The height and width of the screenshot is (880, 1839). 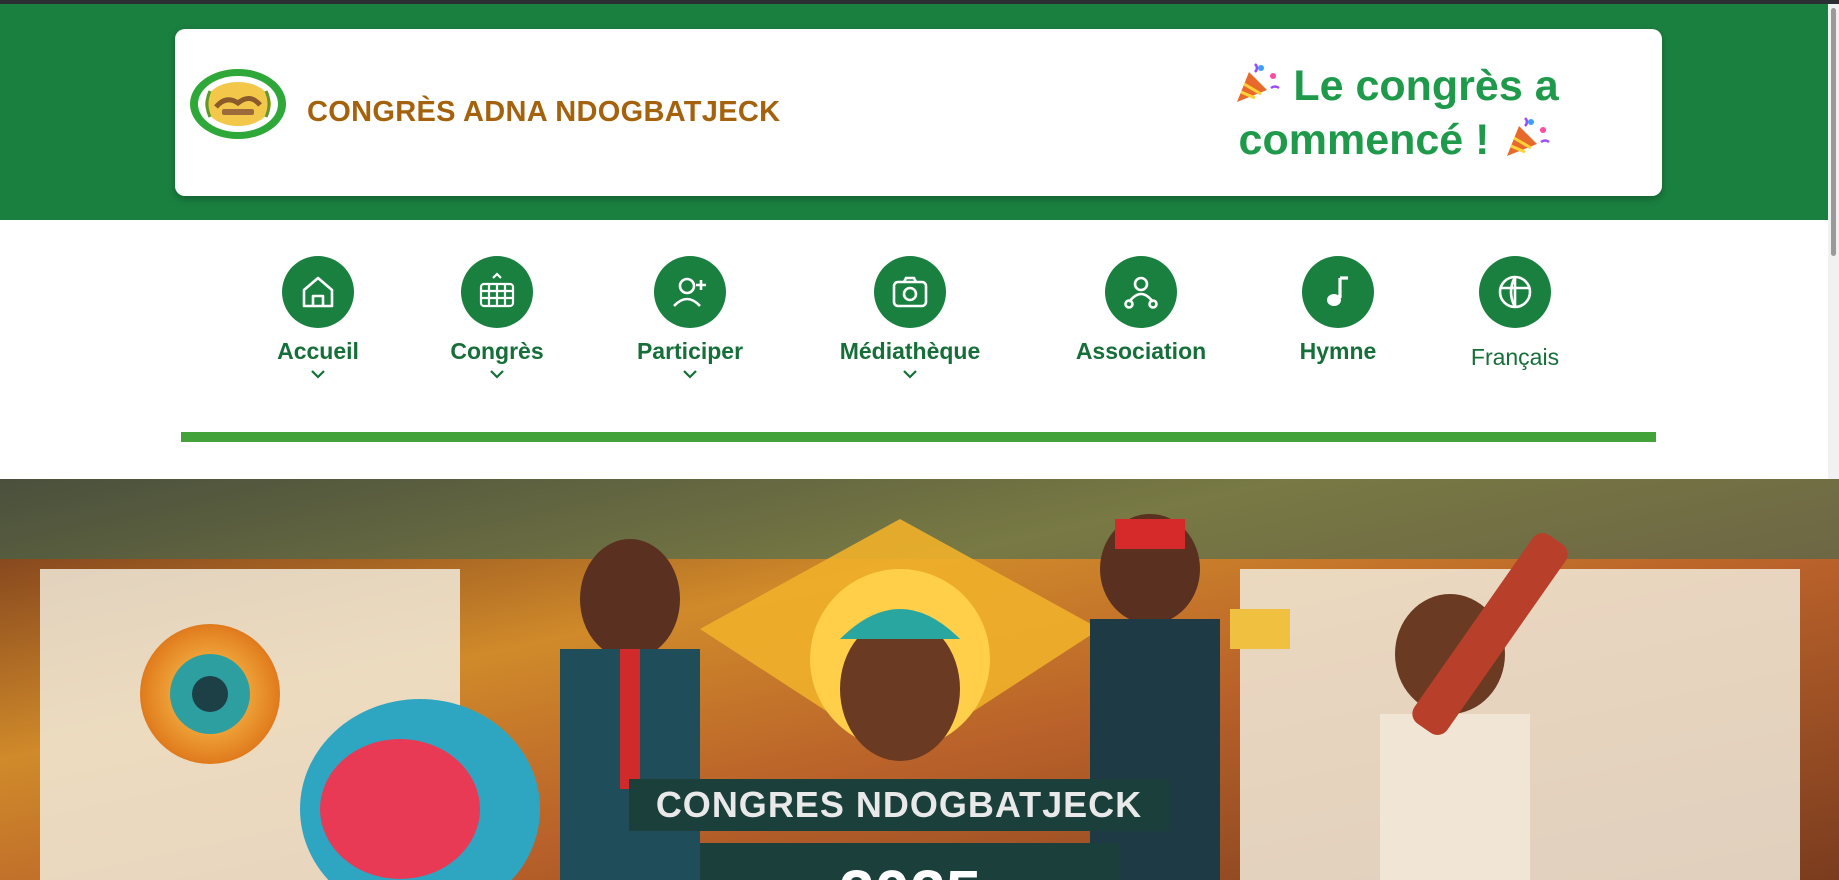 What do you see at coordinates (1141, 351) in the screenshot?
I see `nav-label-association: Association` at bounding box center [1141, 351].